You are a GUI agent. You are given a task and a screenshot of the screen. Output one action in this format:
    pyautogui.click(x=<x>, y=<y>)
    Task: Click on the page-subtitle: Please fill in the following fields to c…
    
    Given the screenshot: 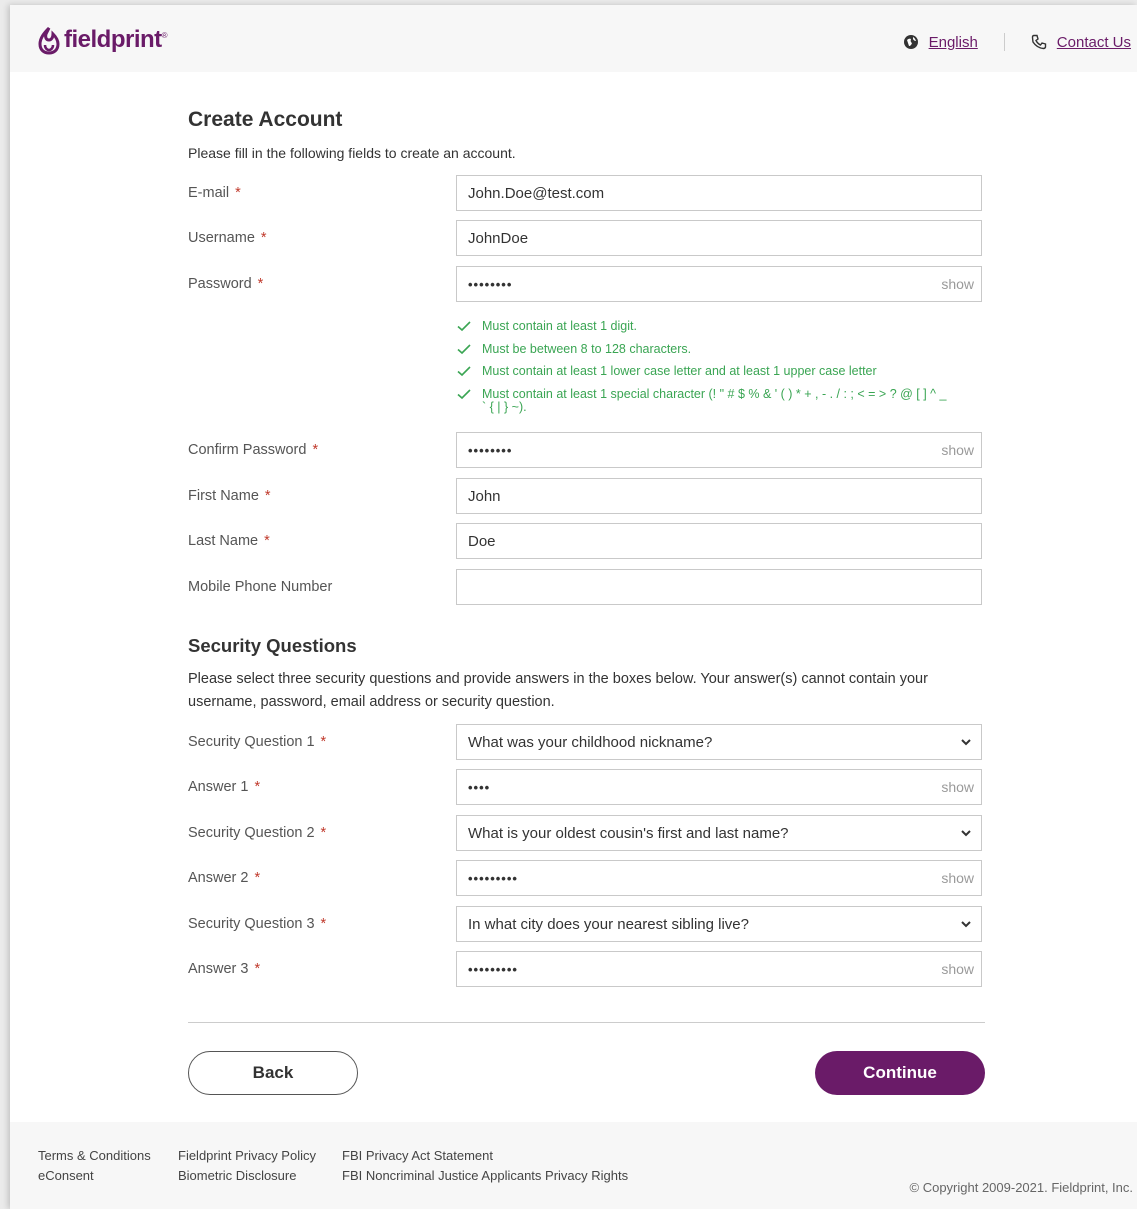 What is the action you would take?
    pyautogui.click(x=352, y=153)
    